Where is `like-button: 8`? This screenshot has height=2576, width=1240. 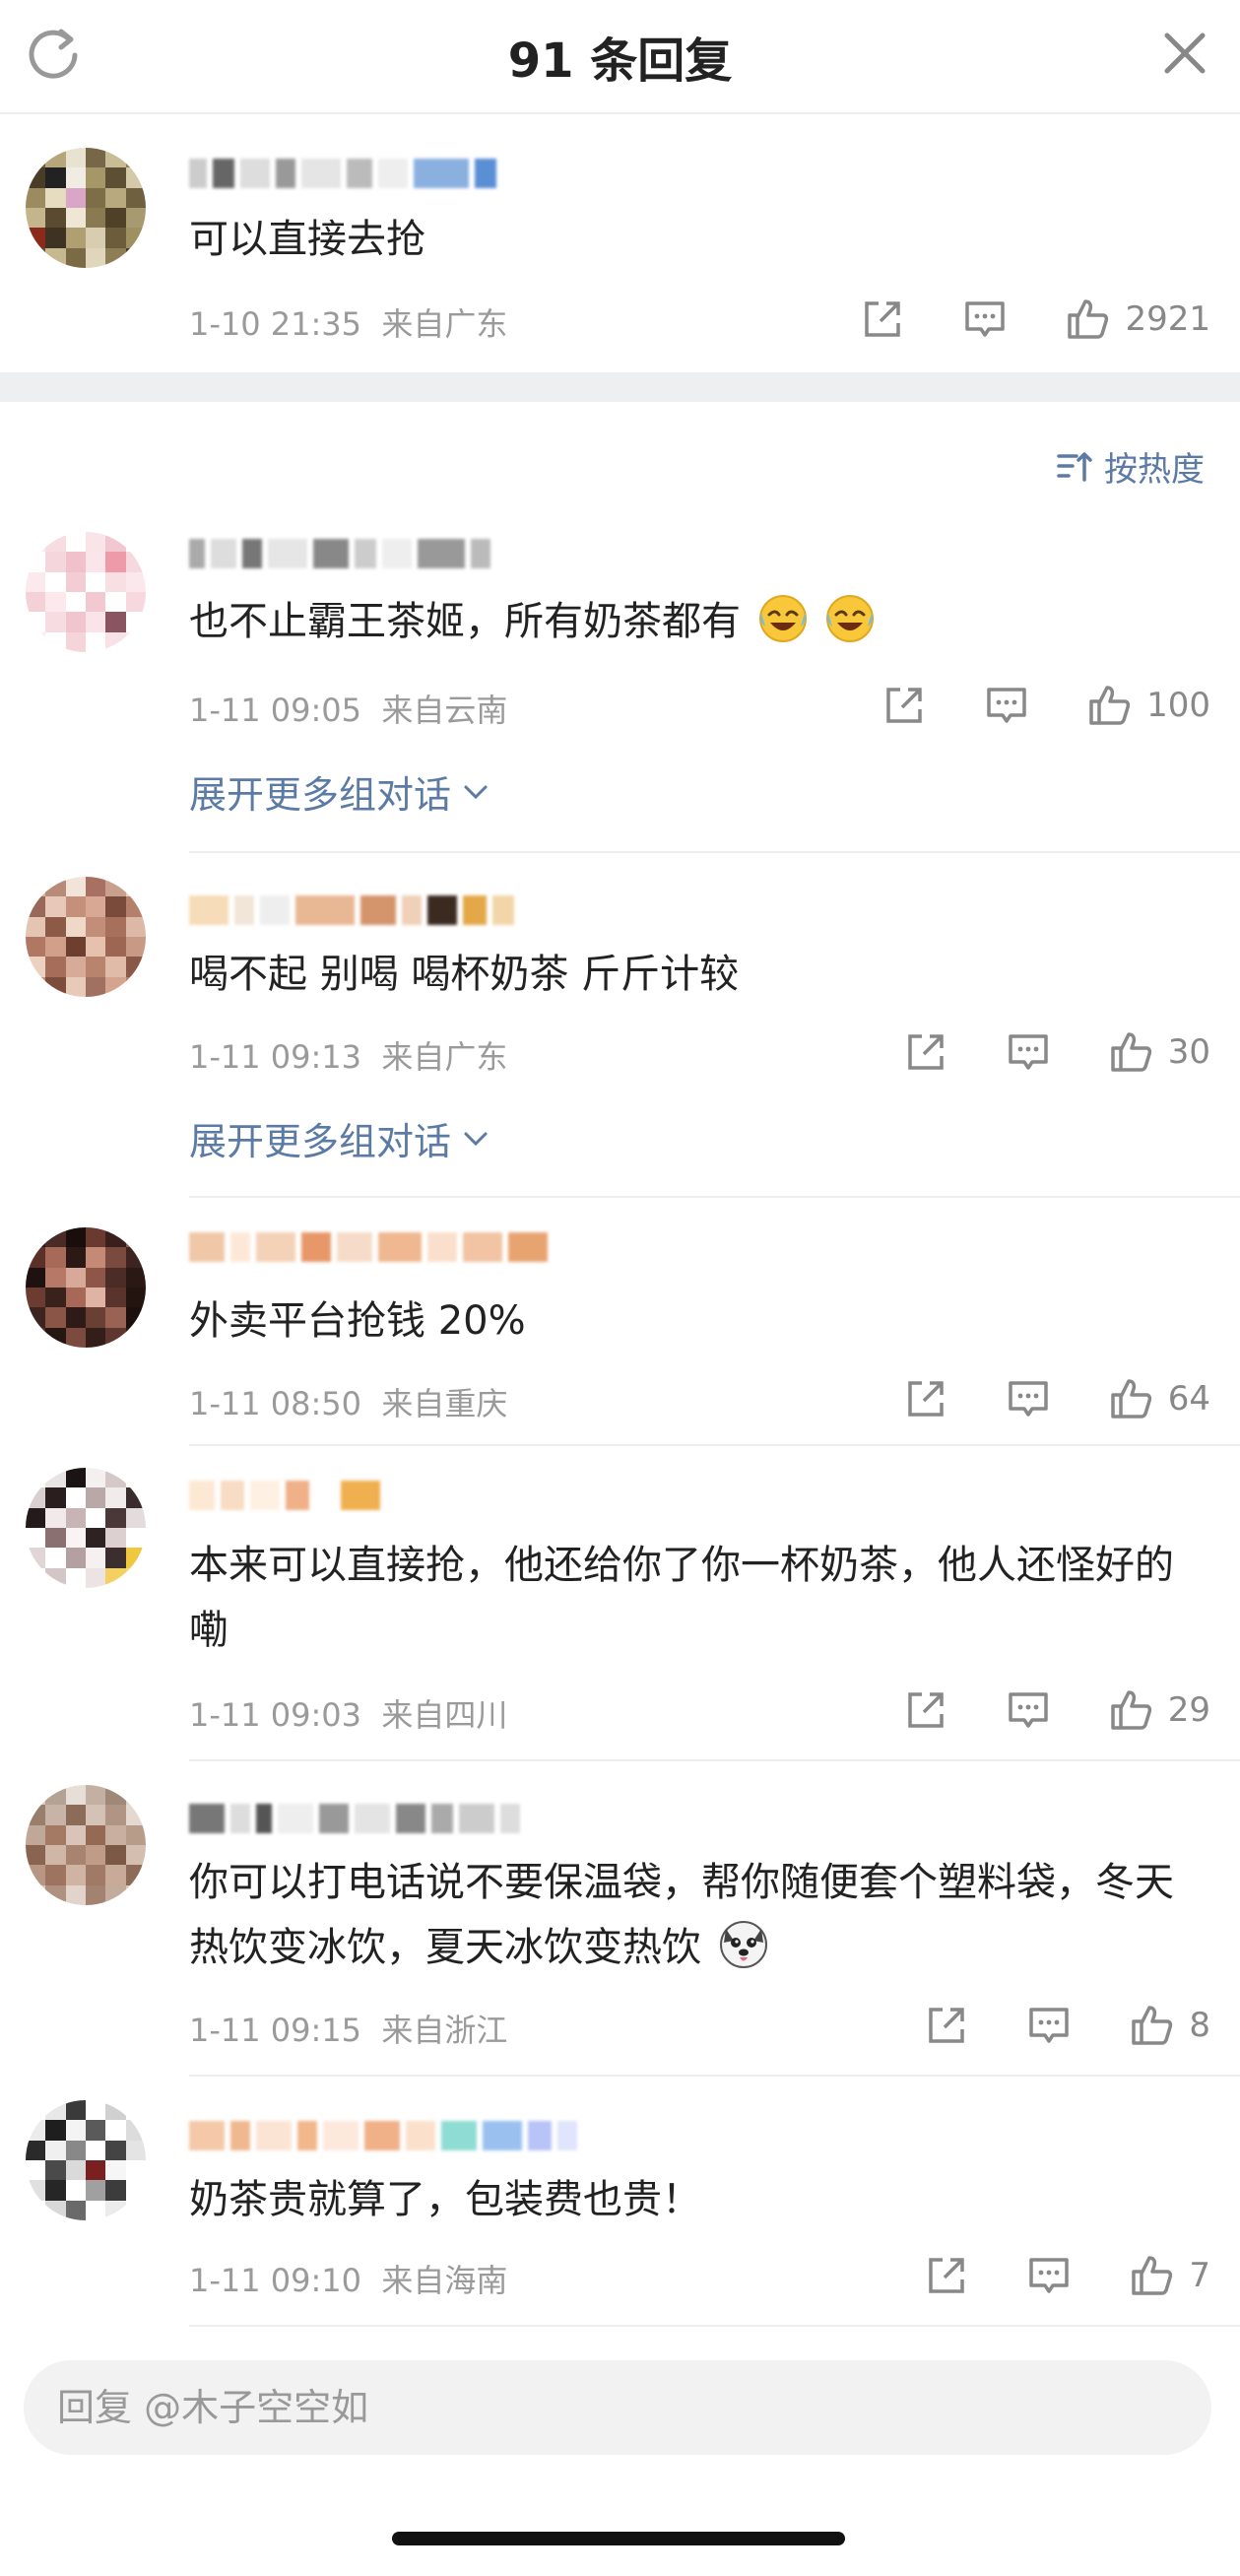
like-button: 8 is located at coordinates (1169, 2026).